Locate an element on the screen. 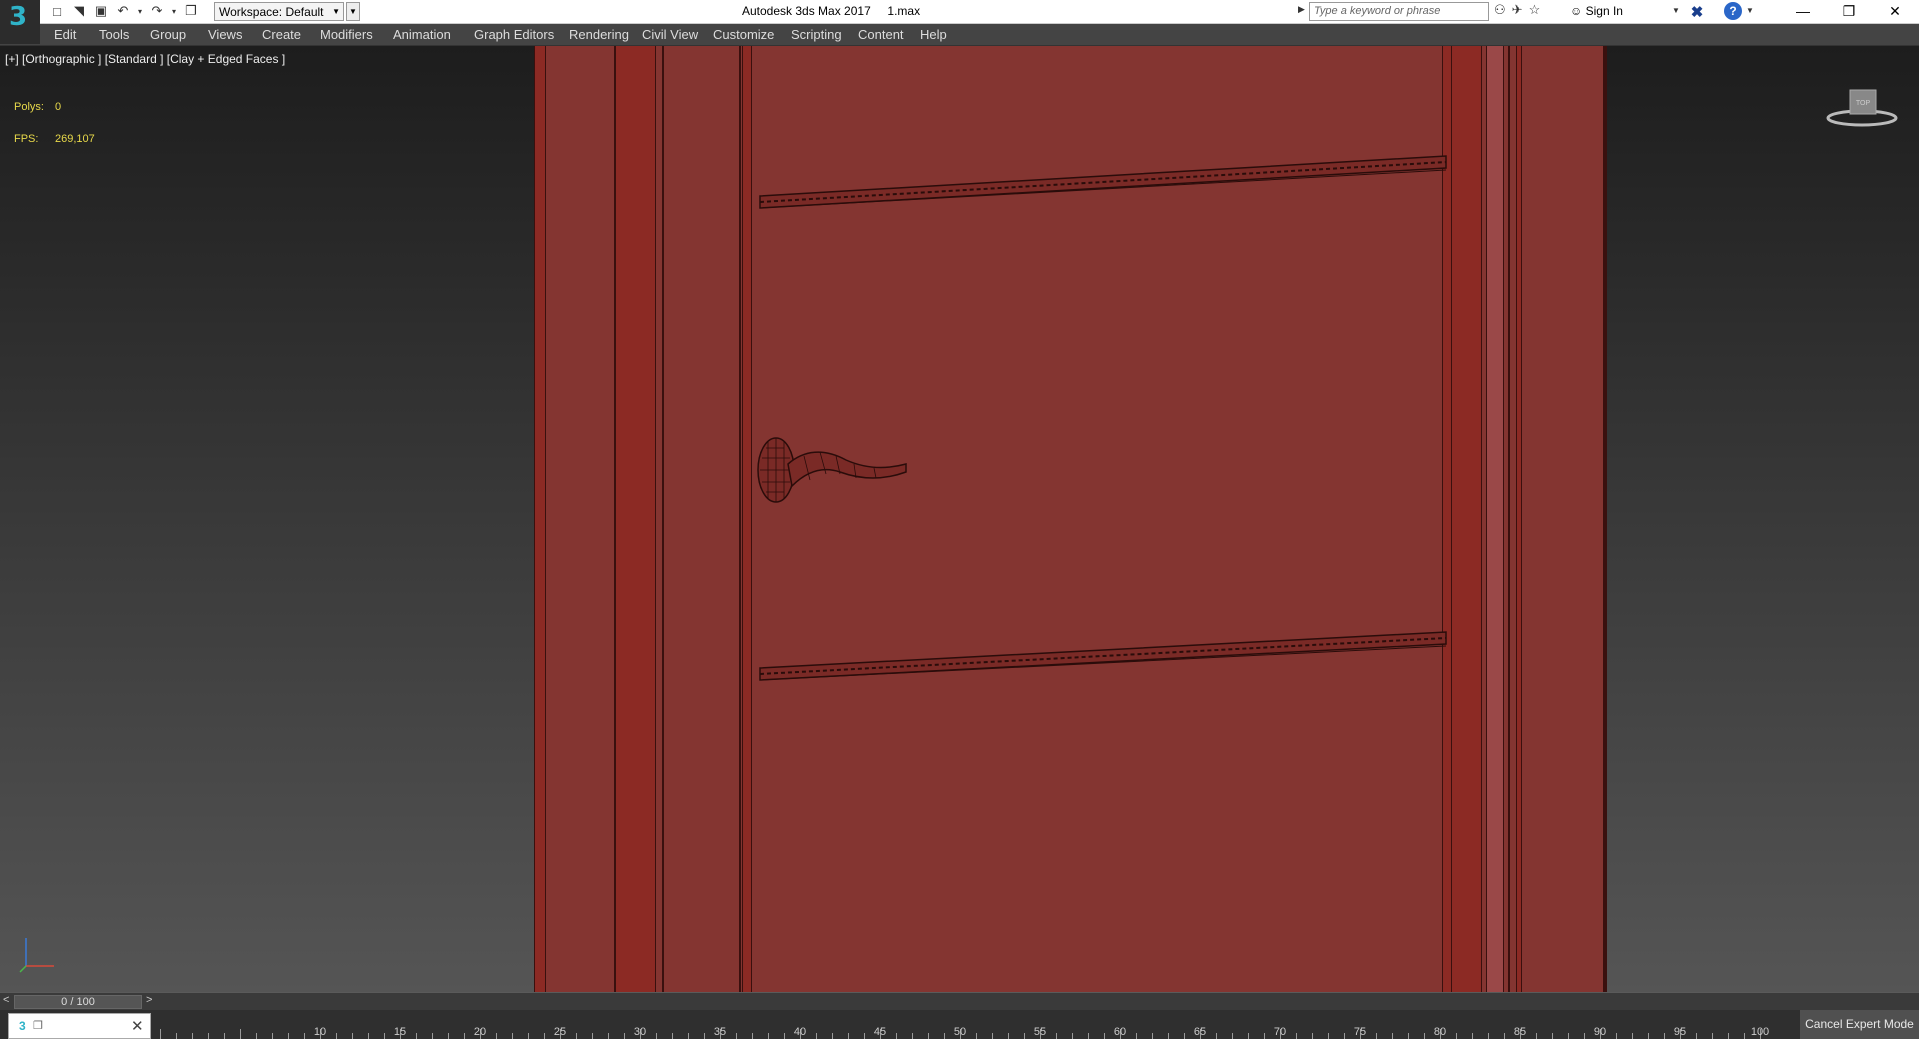  undo-dropdown-icon: ▾ is located at coordinates (140, 11).